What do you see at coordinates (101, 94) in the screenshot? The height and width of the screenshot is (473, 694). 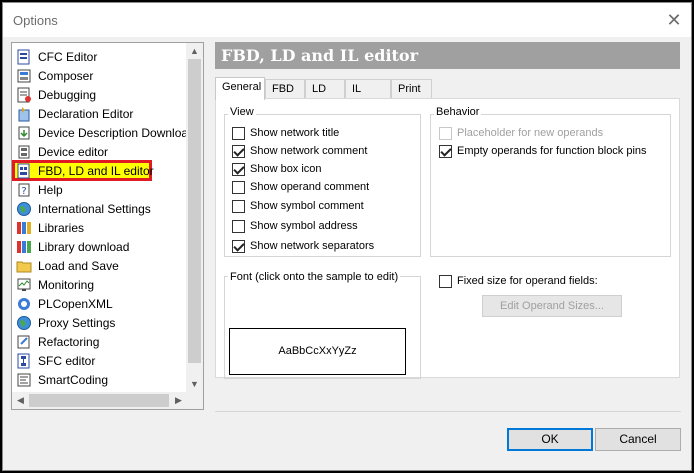 I see `tree-item-debugging: Debugging` at bounding box center [101, 94].